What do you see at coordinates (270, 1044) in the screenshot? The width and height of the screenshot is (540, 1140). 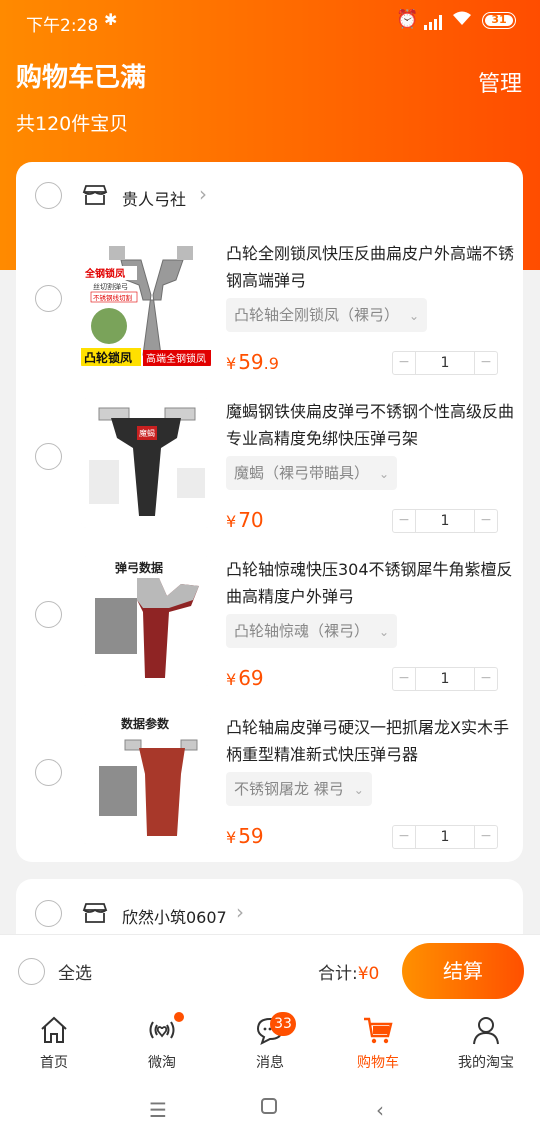 I see `tab-messages: 33 消息` at bounding box center [270, 1044].